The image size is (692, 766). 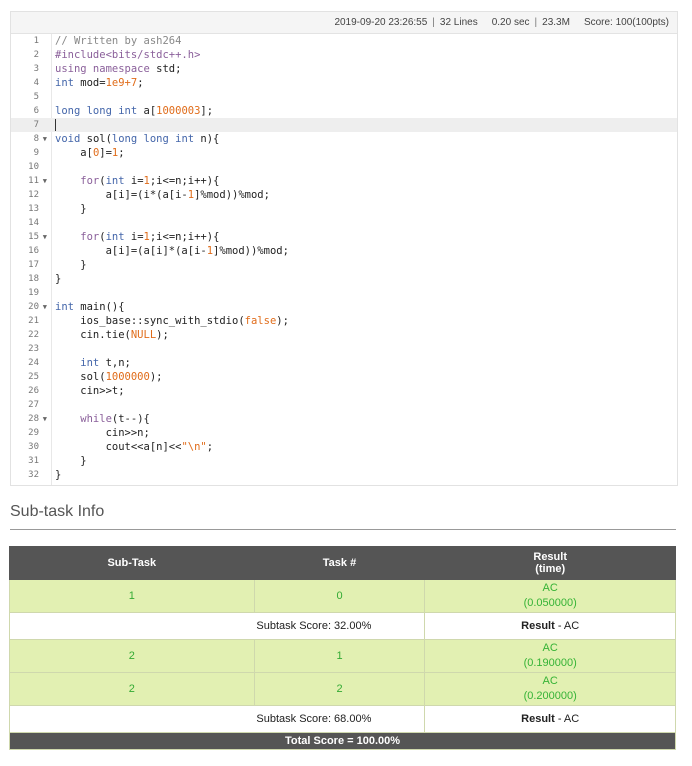 I want to click on code-line: 27, so click(x=33, y=405).